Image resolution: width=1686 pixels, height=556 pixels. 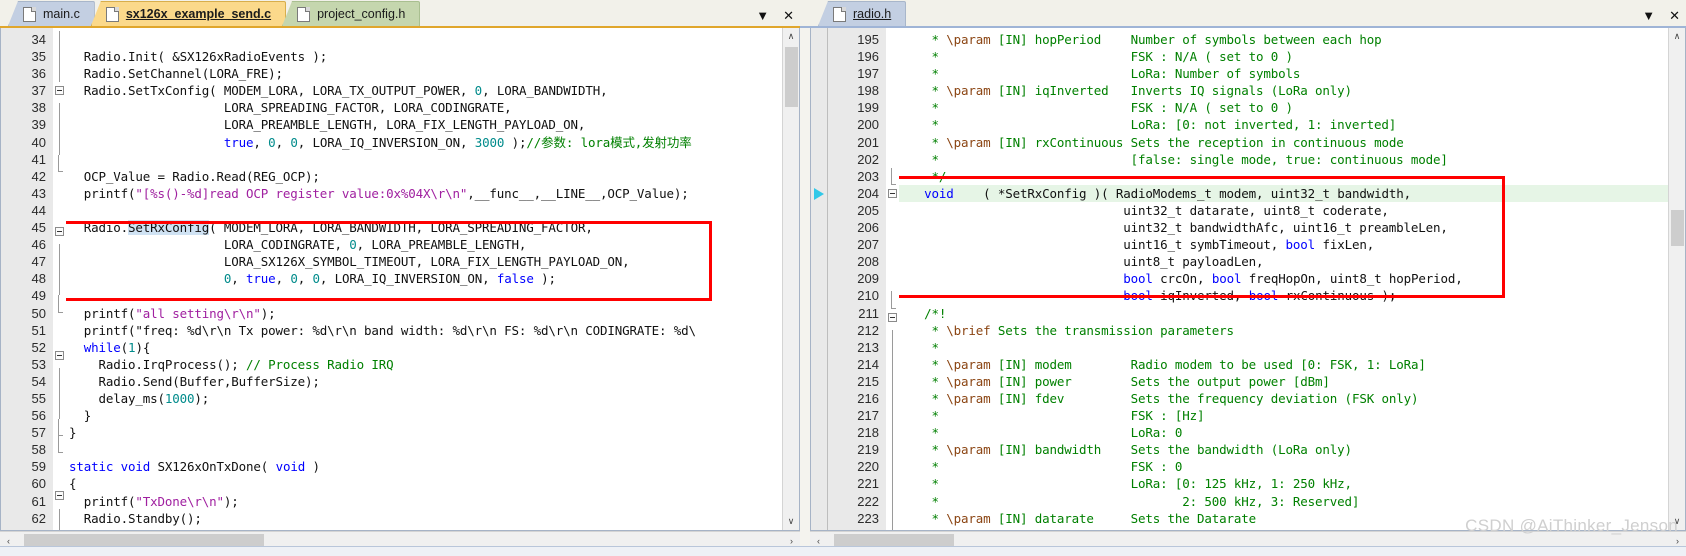 I want to click on code-line: * LoRa: Number of symbols, so click(x=1283, y=73).